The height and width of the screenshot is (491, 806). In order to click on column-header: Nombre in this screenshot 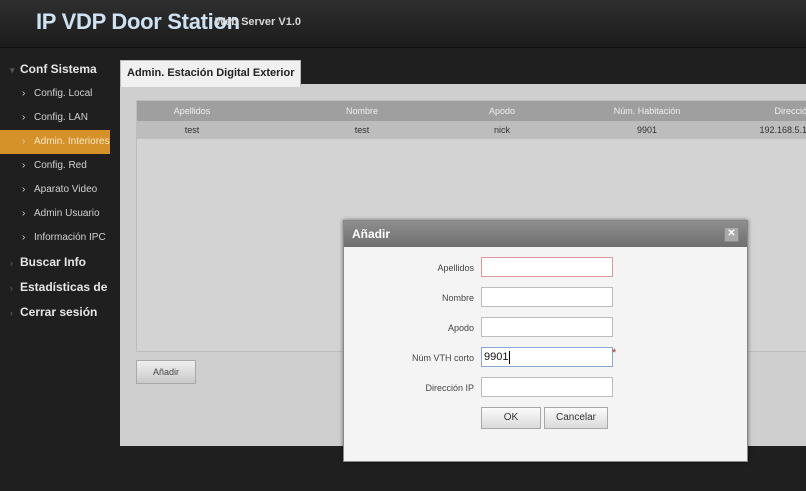, I will do `click(362, 111)`.